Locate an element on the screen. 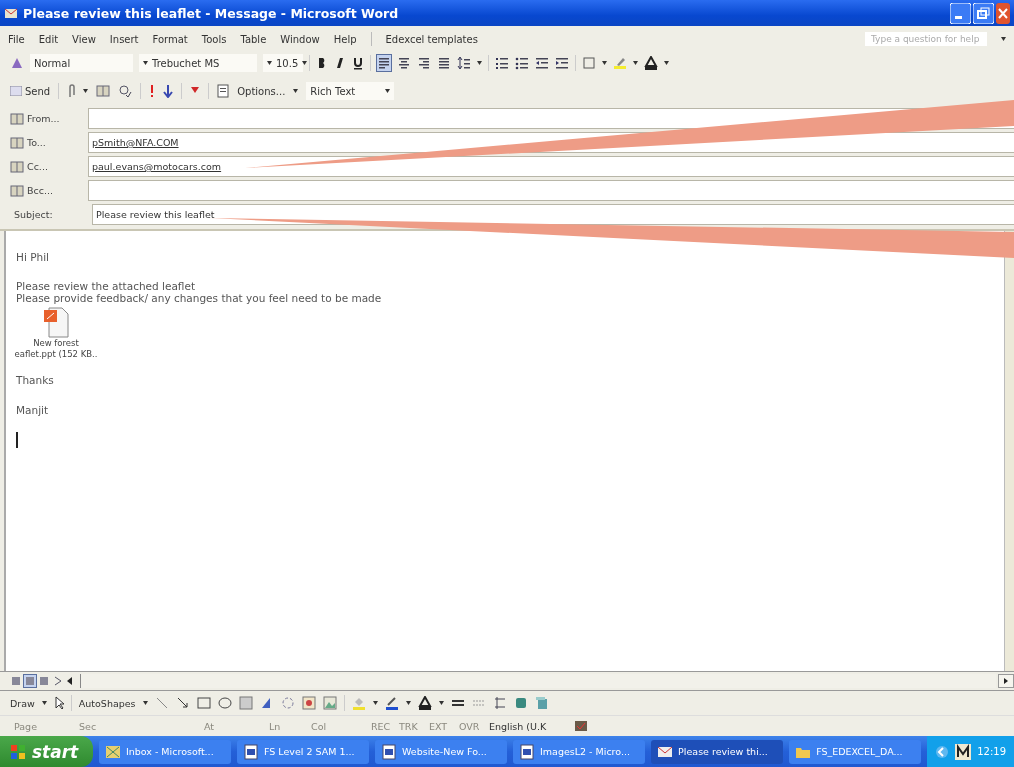 The width and height of the screenshot is (1014, 767). pointer-icon is located at coordinates (58, 703).